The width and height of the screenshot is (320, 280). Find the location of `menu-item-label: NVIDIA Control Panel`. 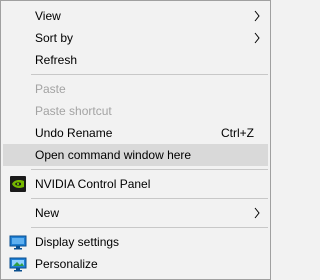

menu-item-label: NVIDIA Control Panel is located at coordinates (93, 184).